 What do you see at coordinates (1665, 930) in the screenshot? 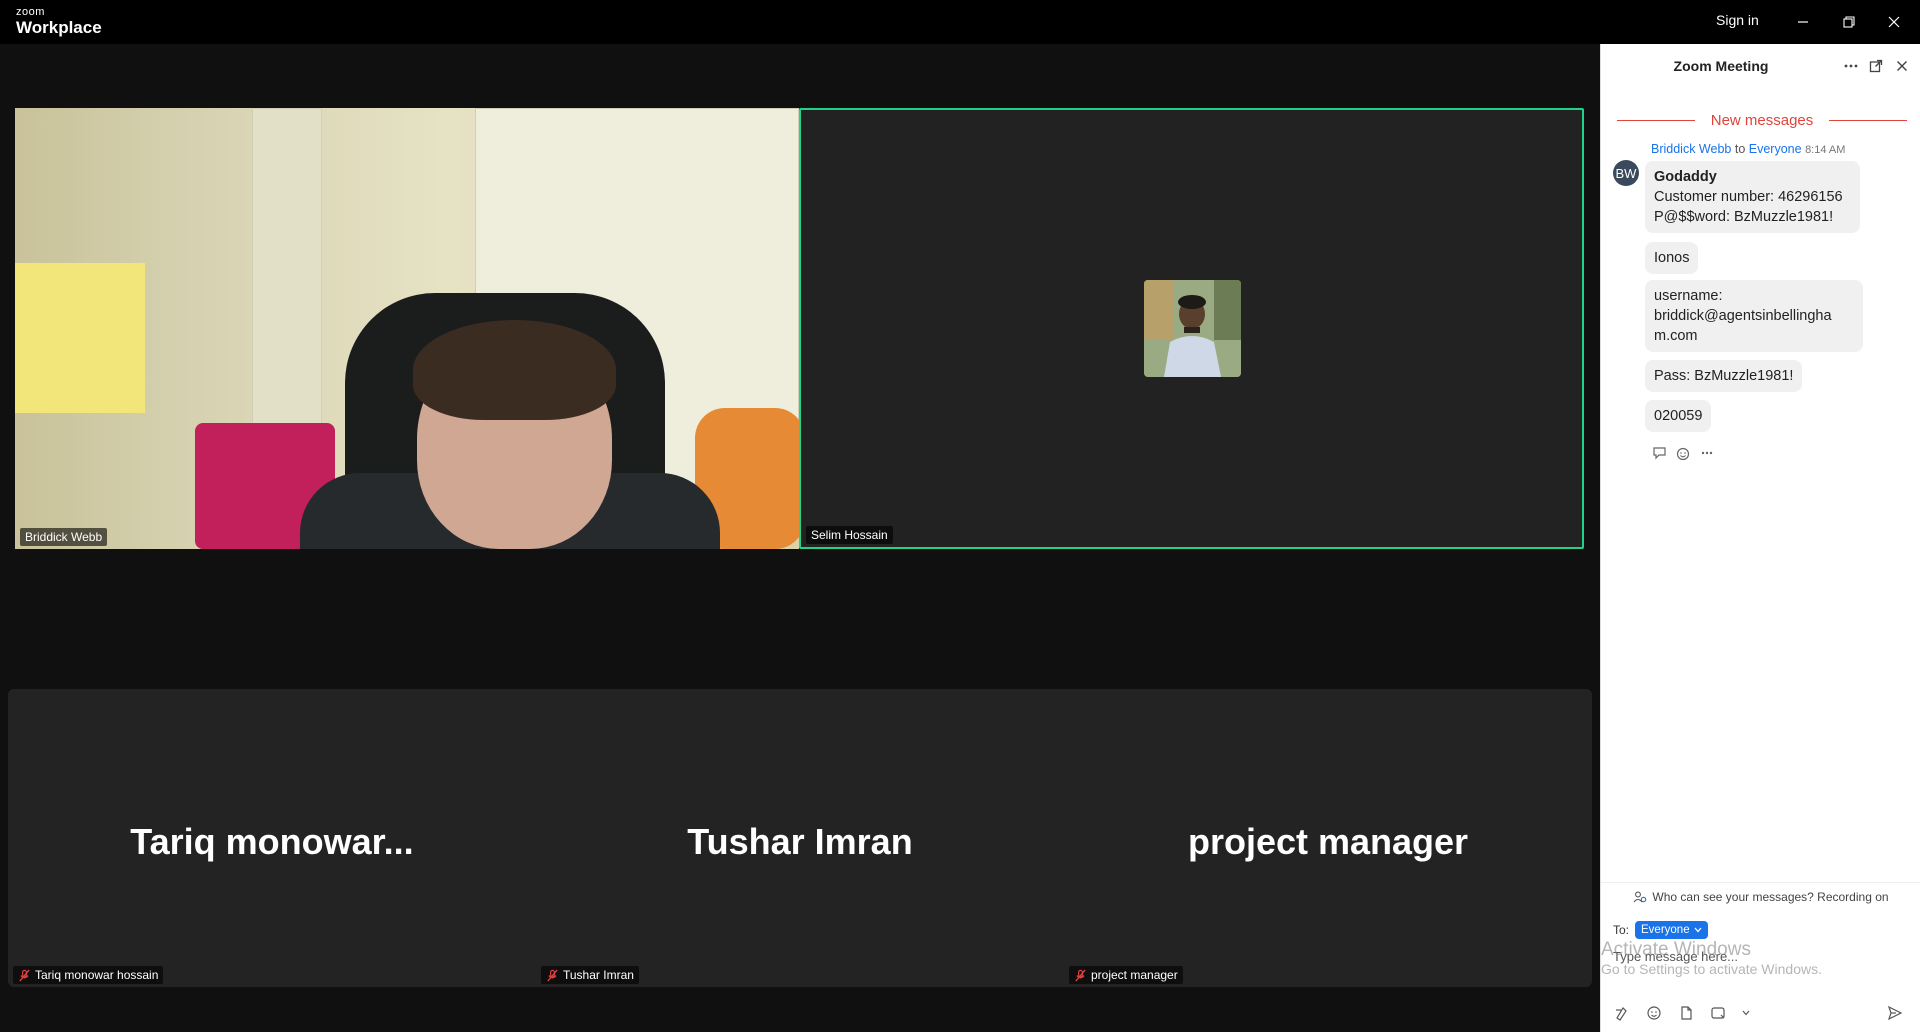
I see `recipient-value: Everyone` at bounding box center [1665, 930].